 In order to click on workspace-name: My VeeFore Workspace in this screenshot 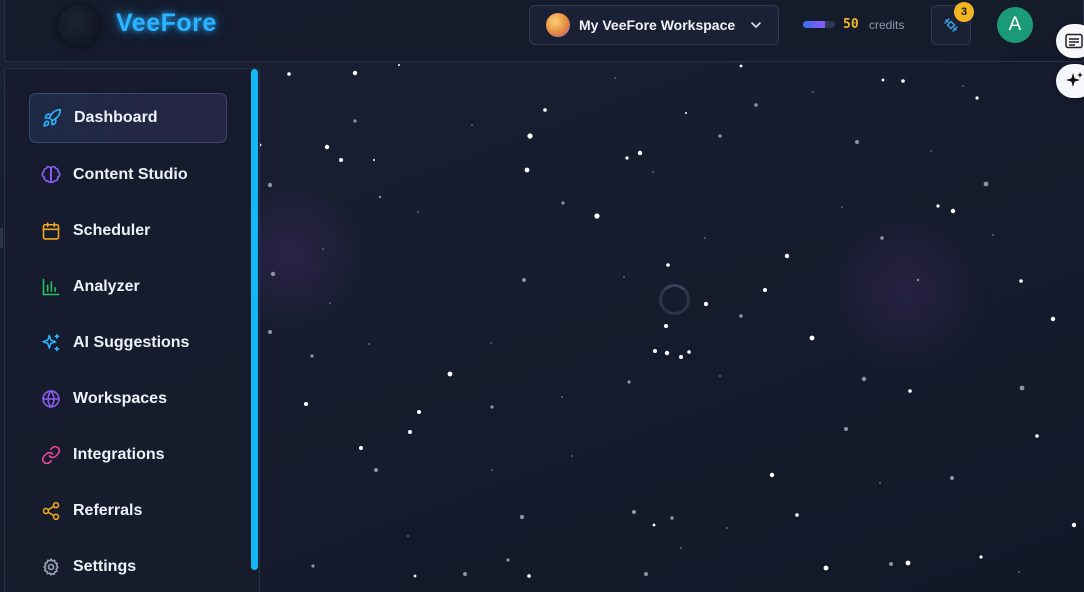, I will do `click(657, 25)`.